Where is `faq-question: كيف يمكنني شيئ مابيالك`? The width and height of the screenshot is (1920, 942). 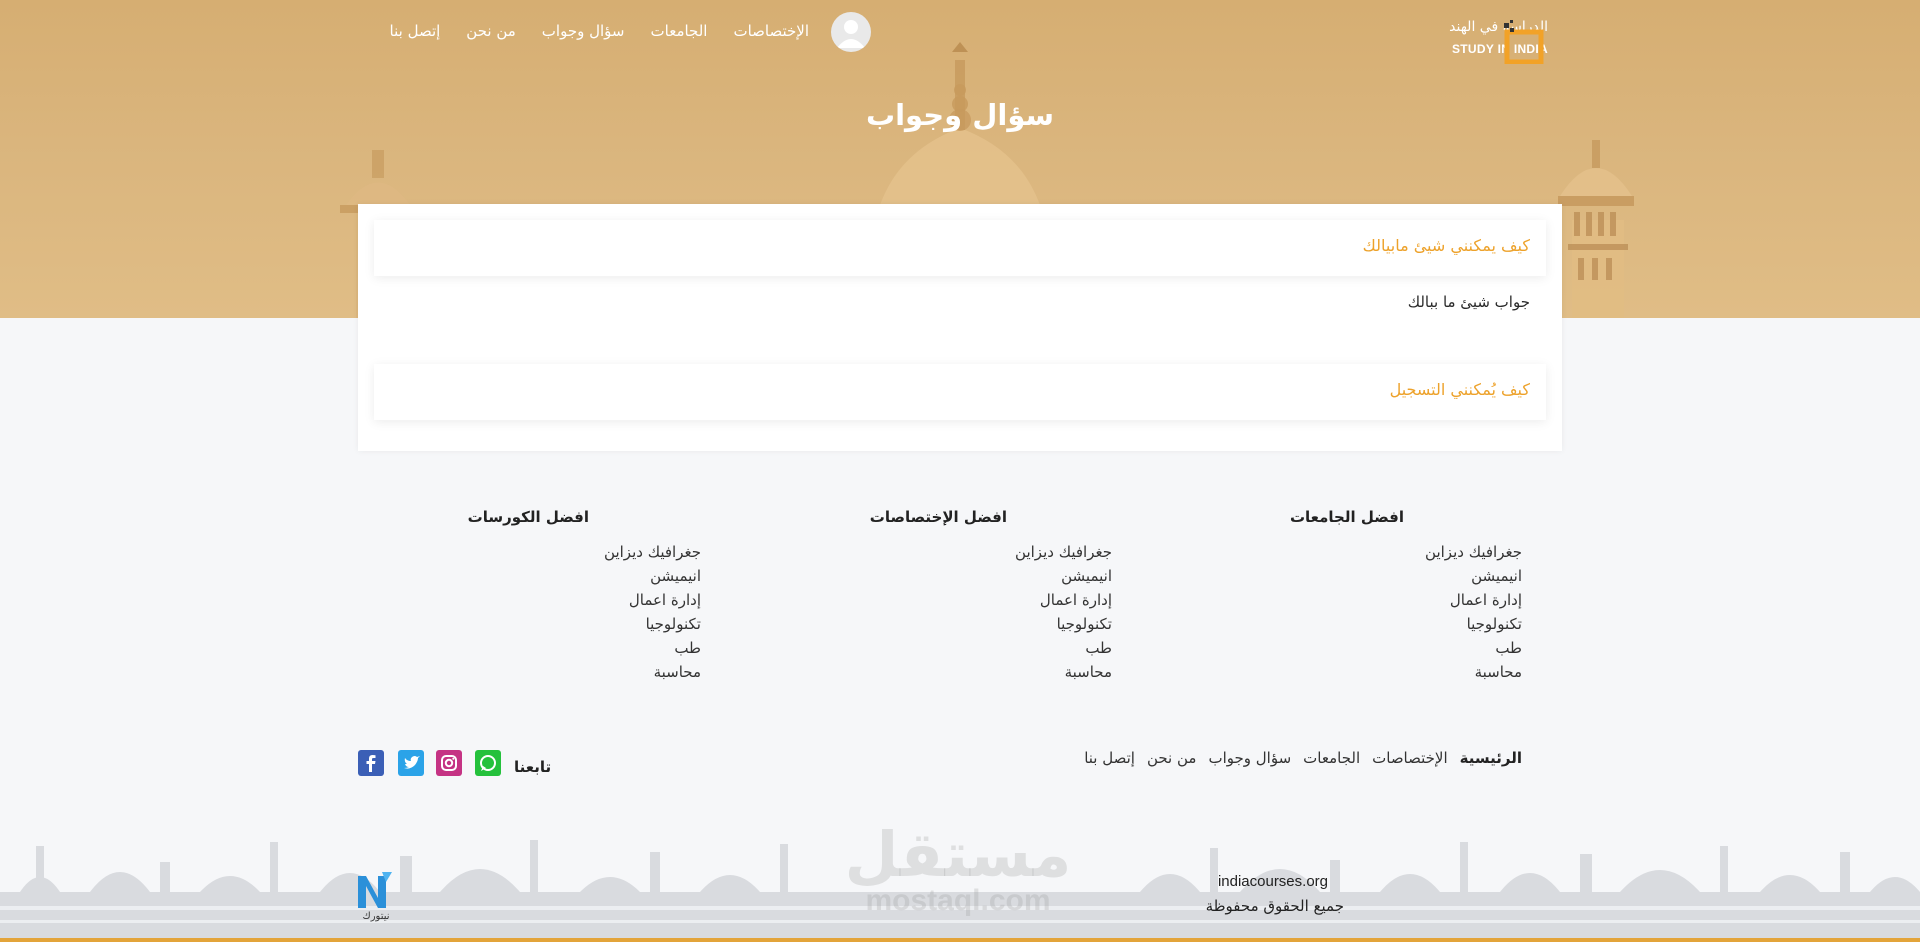
faq-question: كيف يمكنني شيئ مابيالك is located at coordinates (1446, 245).